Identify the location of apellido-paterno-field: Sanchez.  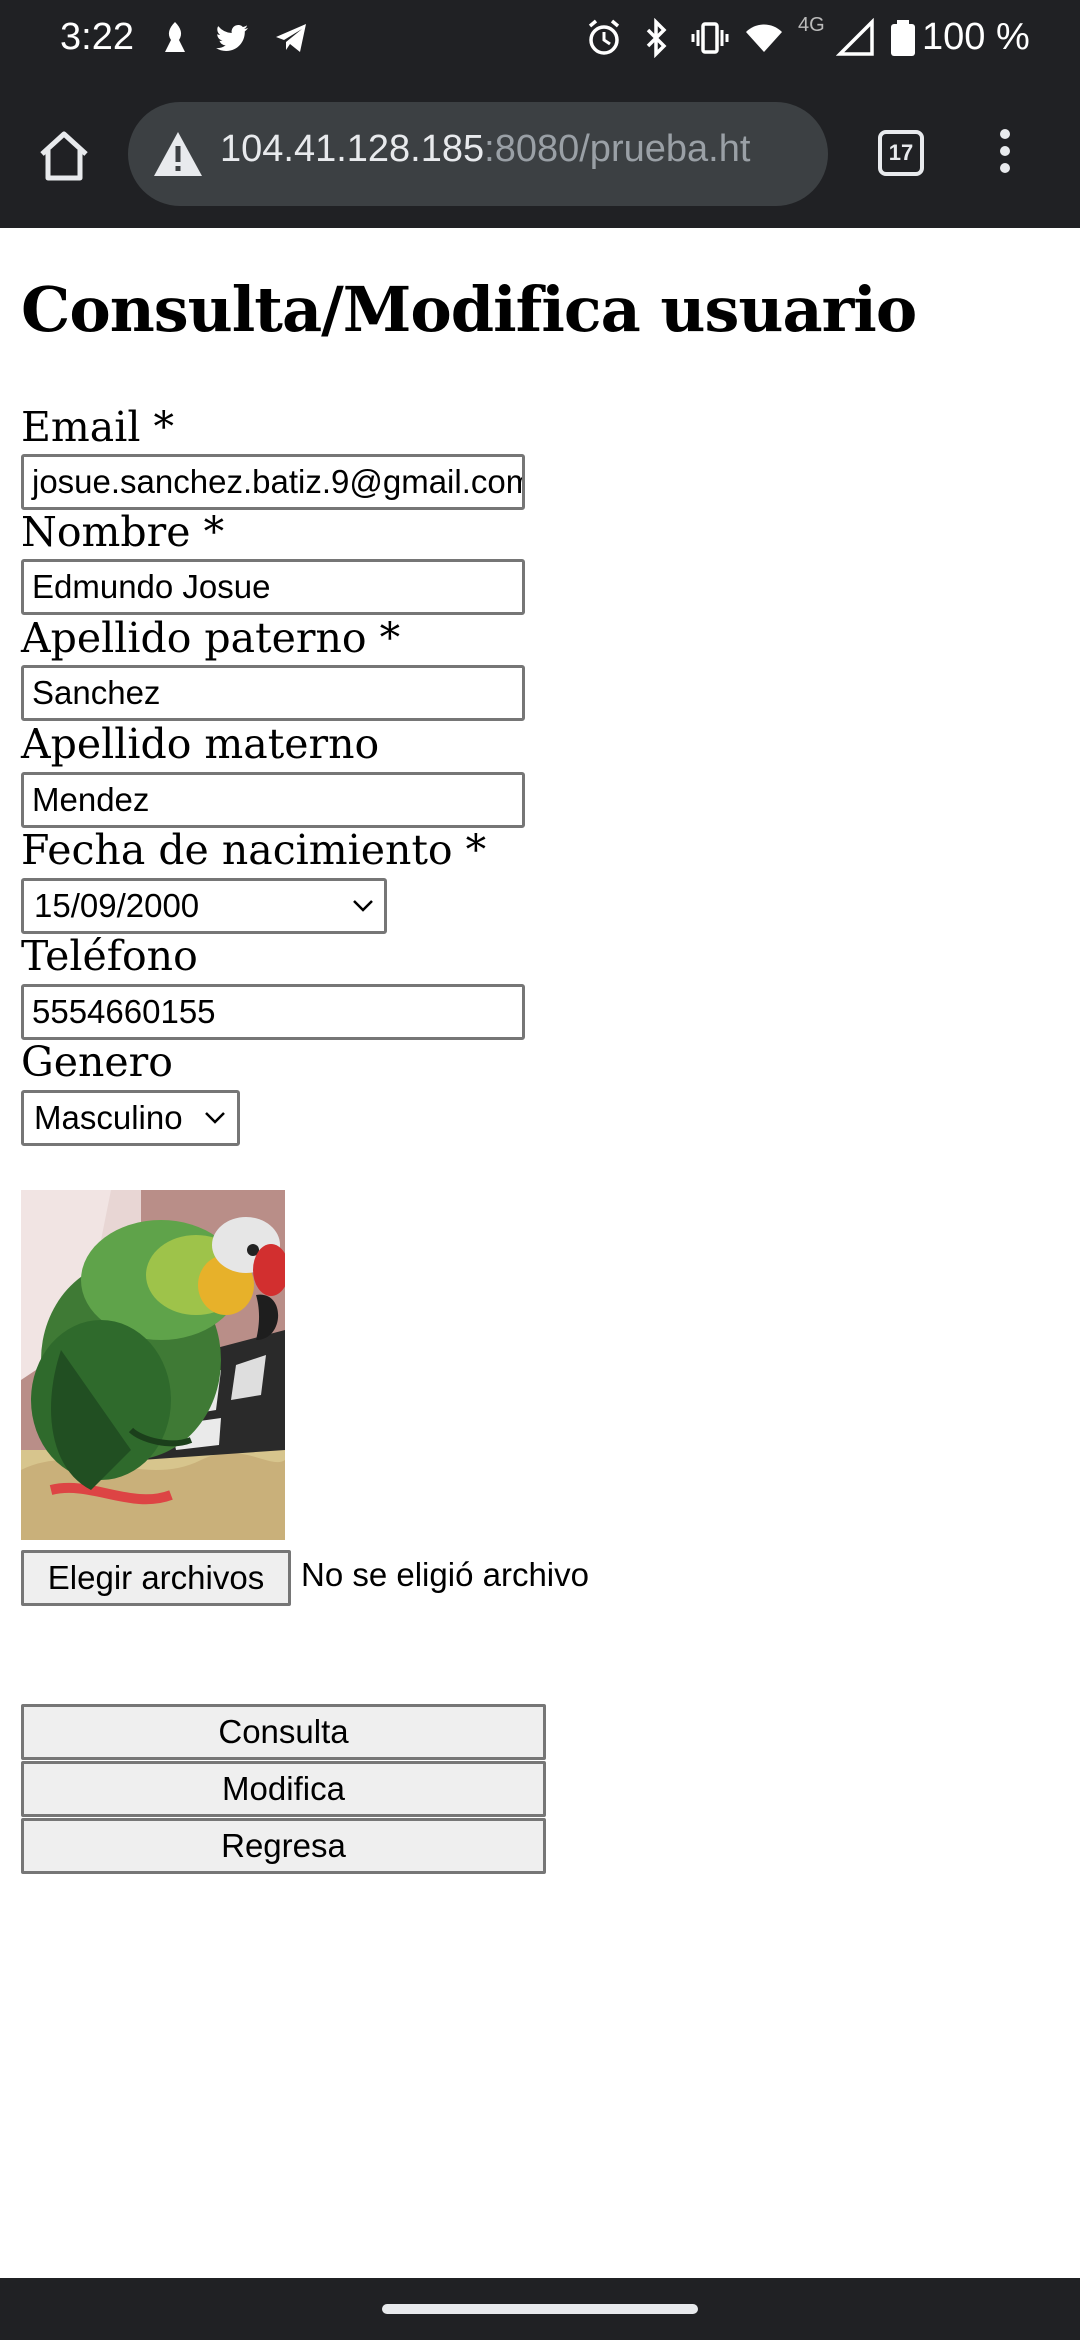
(273, 693).